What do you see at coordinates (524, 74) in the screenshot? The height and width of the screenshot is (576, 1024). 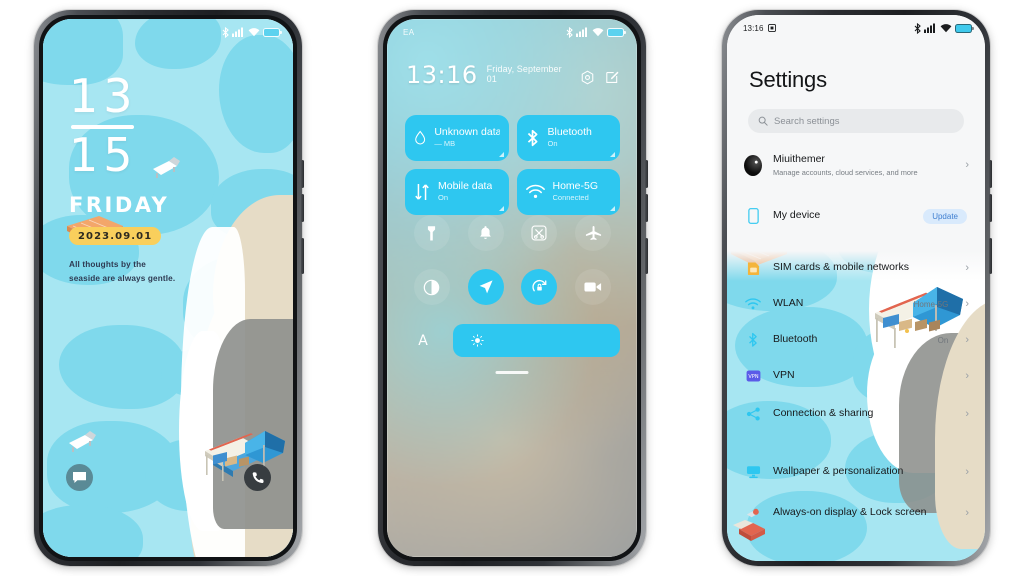 I see `clock-date: Friday, September 01` at bounding box center [524, 74].